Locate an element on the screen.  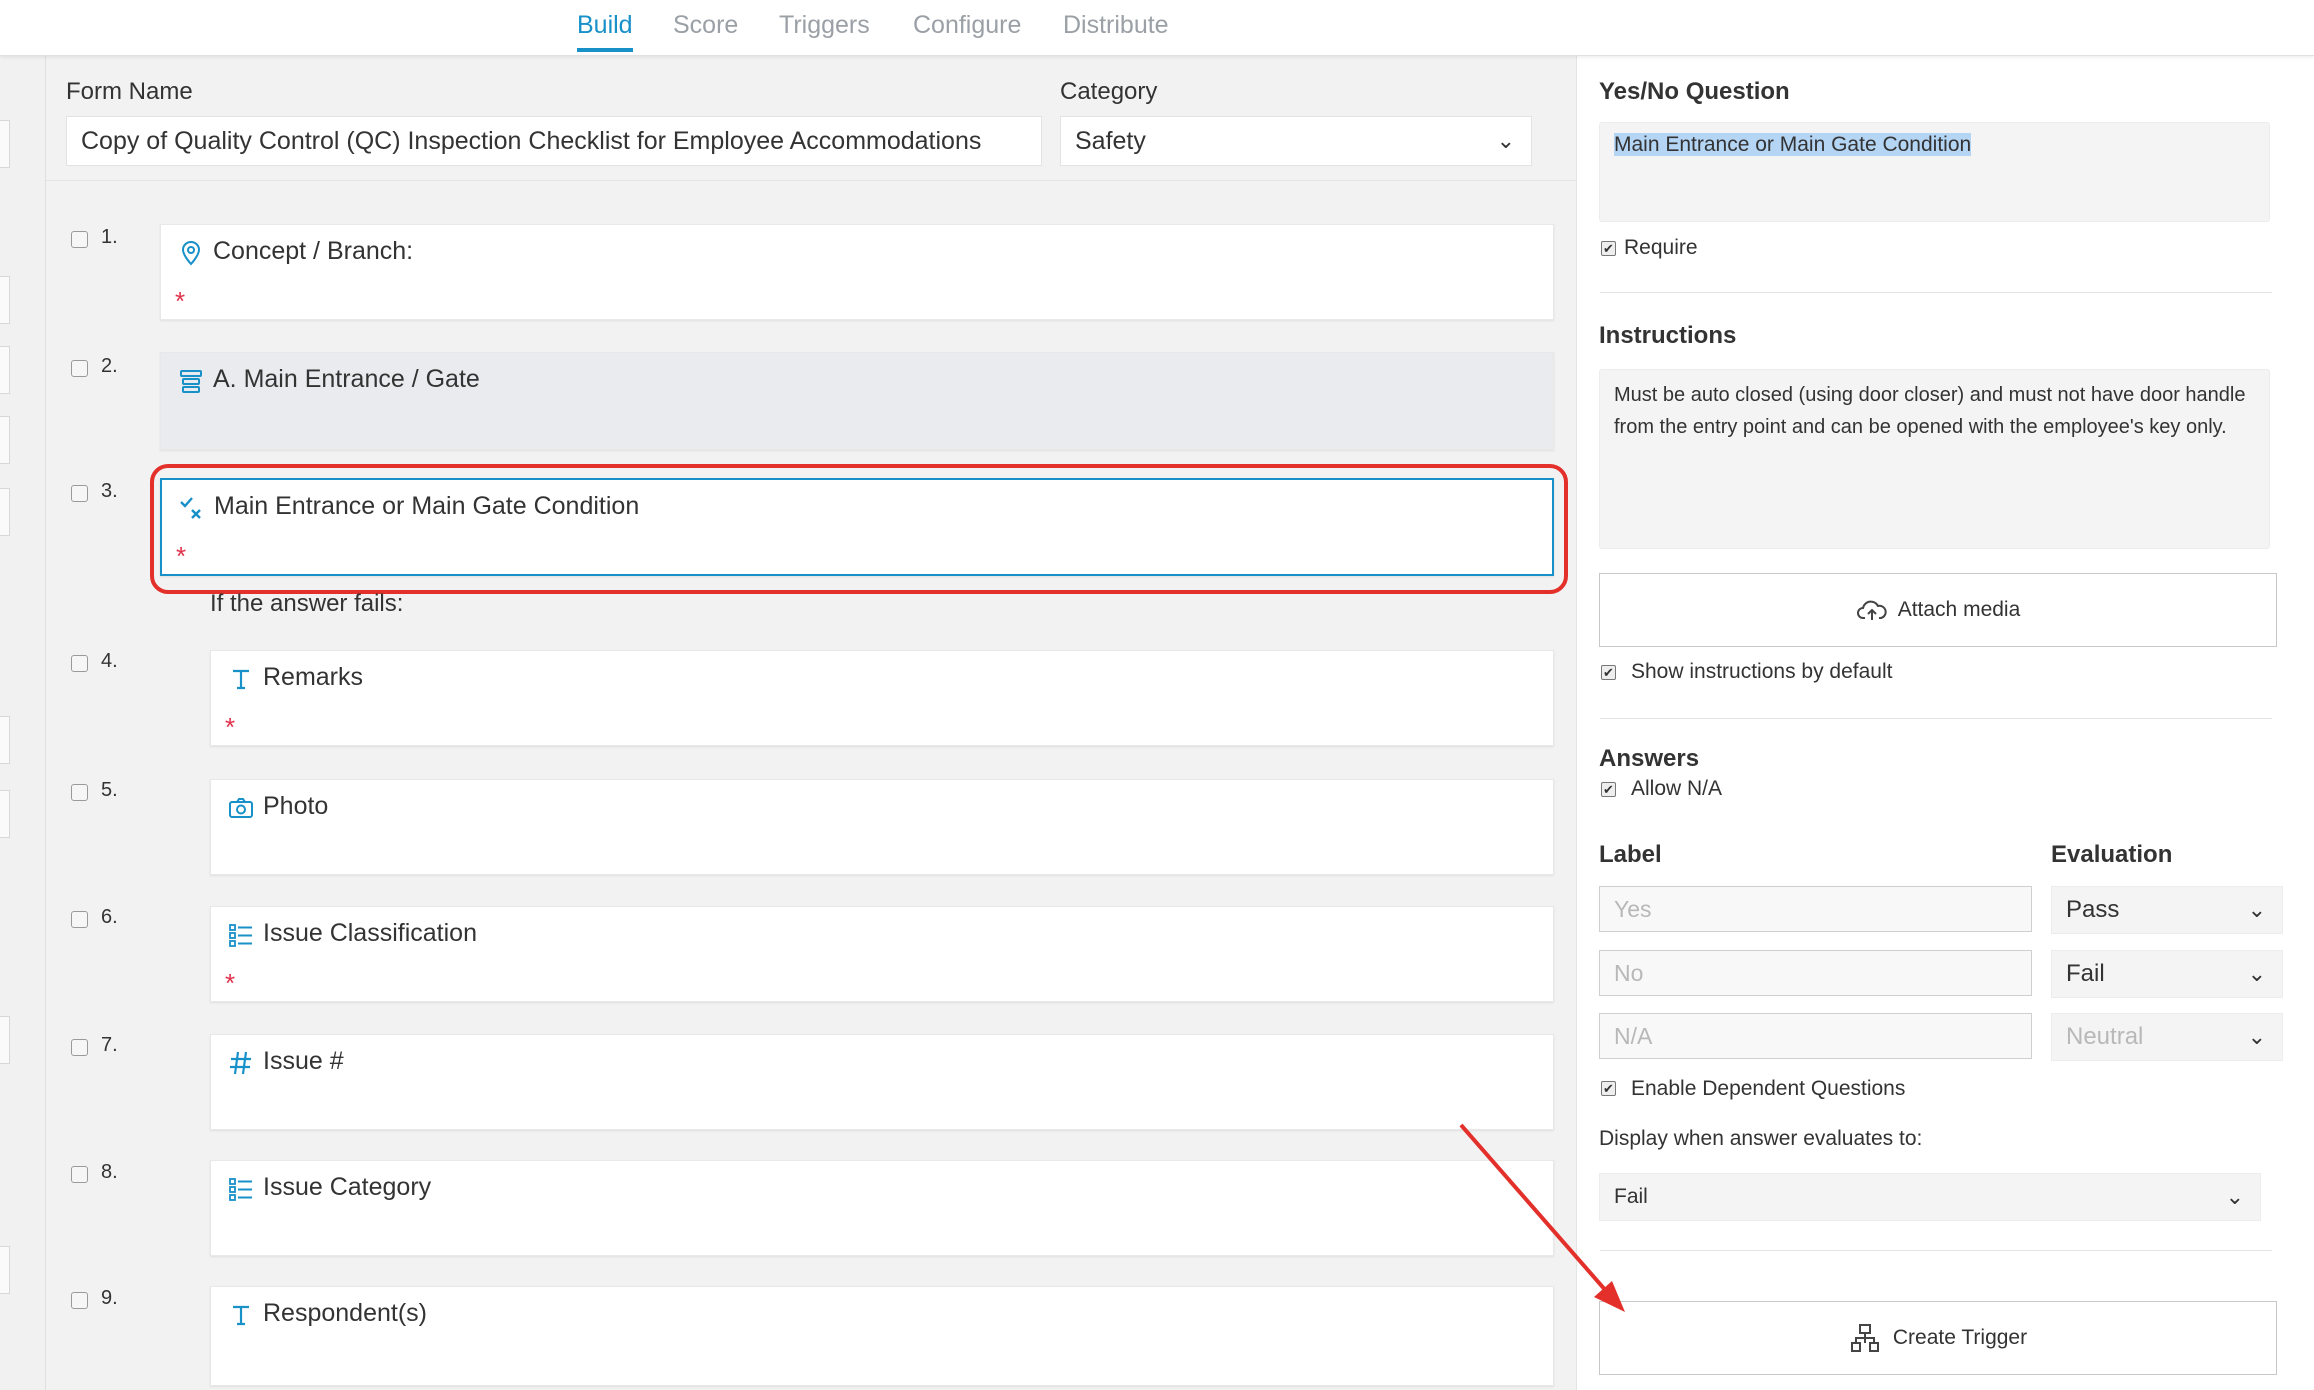
question-number: 7. is located at coordinates (109, 1045).